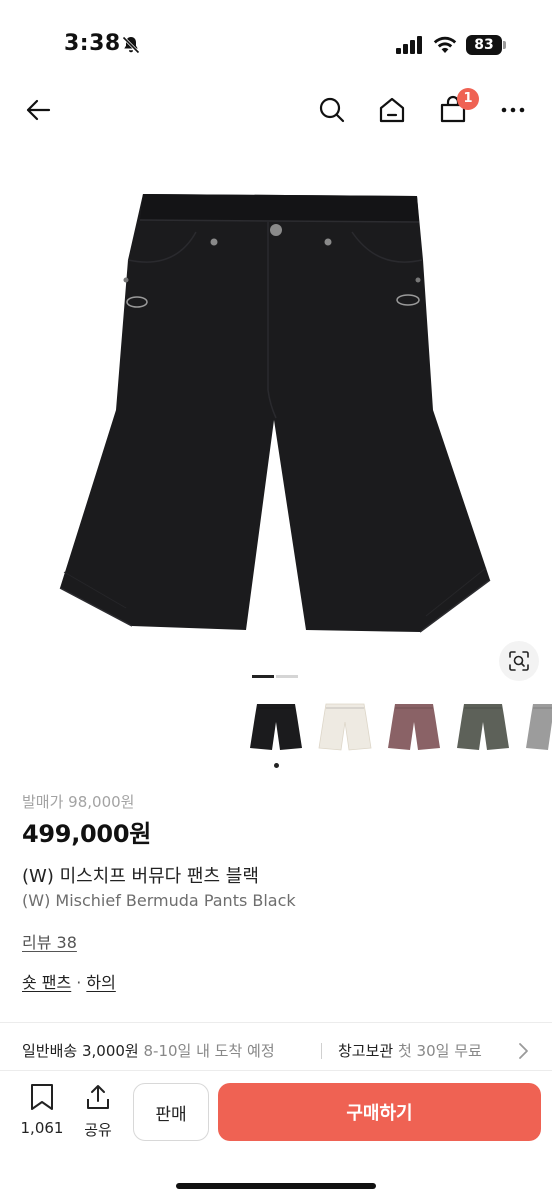 This screenshot has height=1200, width=552. What do you see at coordinates (78, 802) in the screenshot?
I see `original-price: 발매가 98,000원` at bounding box center [78, 802].